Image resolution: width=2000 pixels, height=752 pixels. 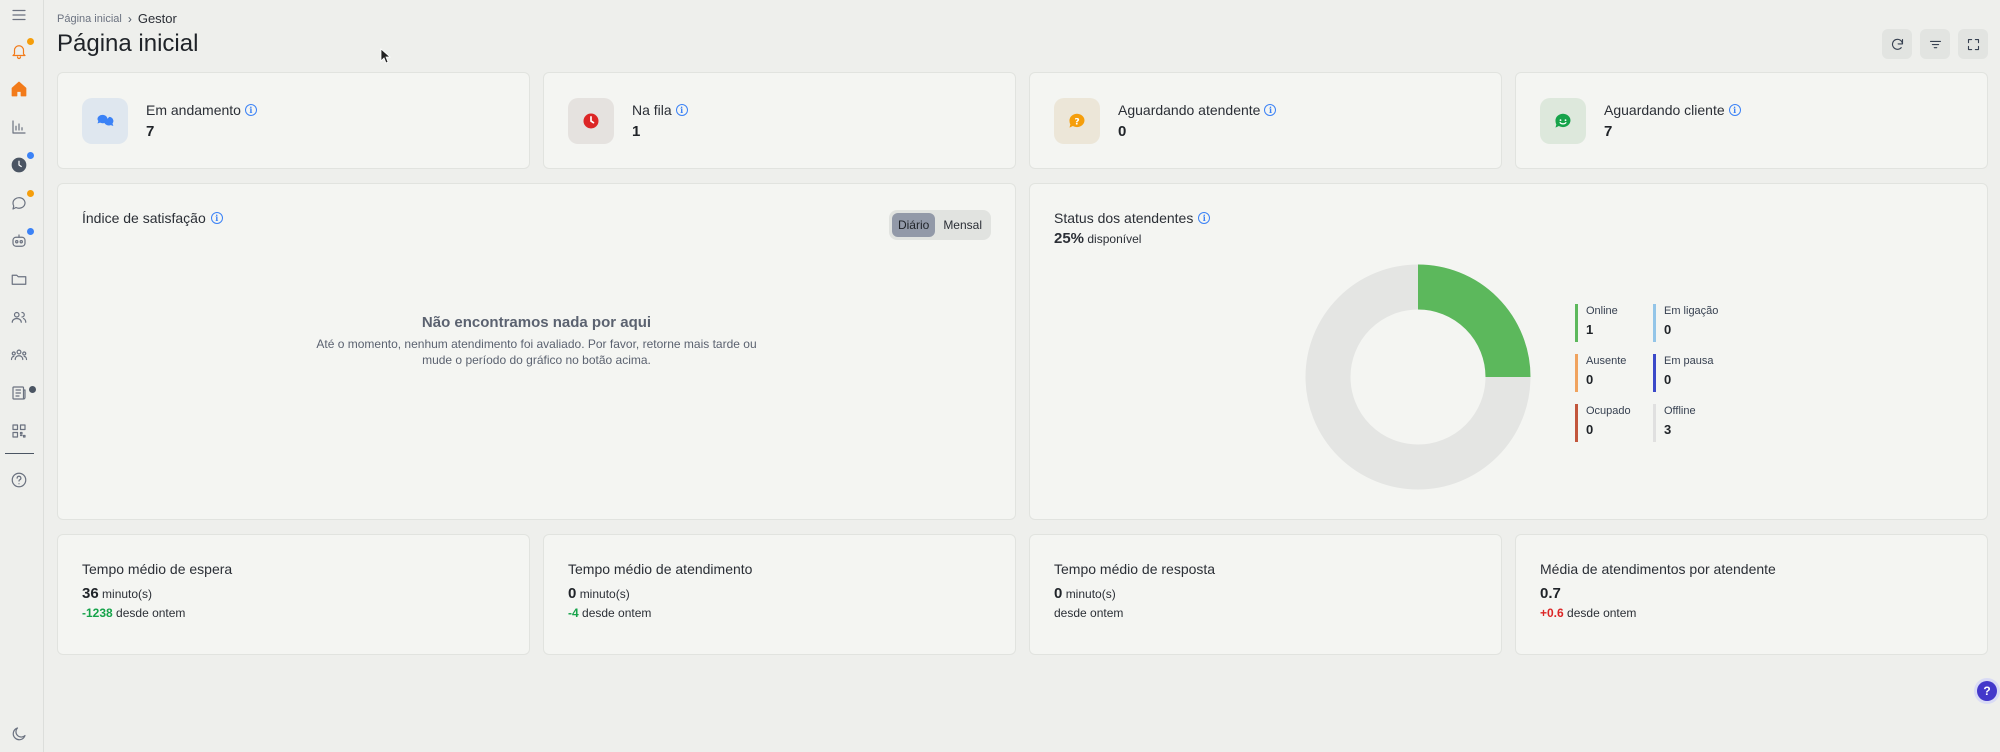 What do you see at coordinates (144, 218) in the screenshot?
I see `panel-title-text: Índice de satisfação` at bounding box center [144, 218].